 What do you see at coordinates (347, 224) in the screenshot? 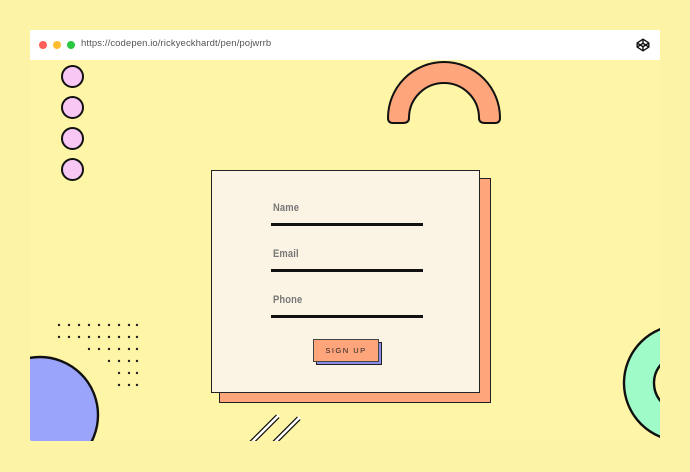
I see `name-field-underline` at bounding box center [347, 224].